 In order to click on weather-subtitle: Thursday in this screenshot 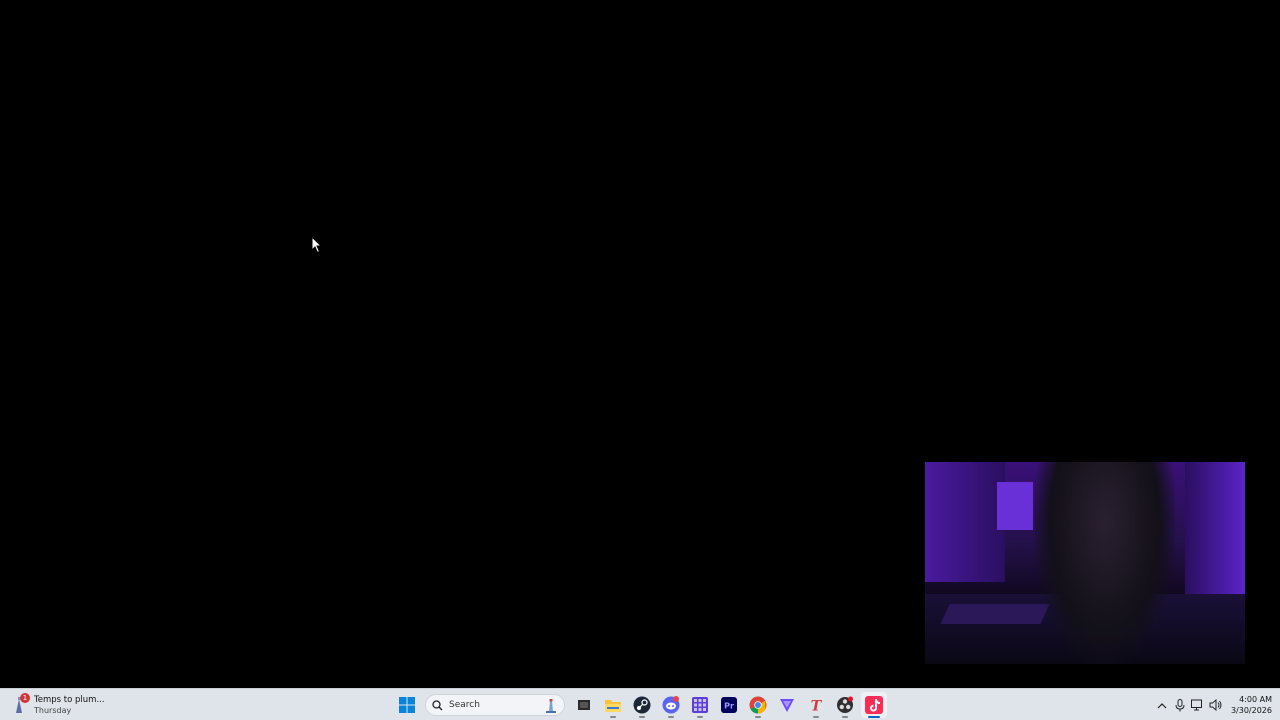, I will do `click(53, 710)`.